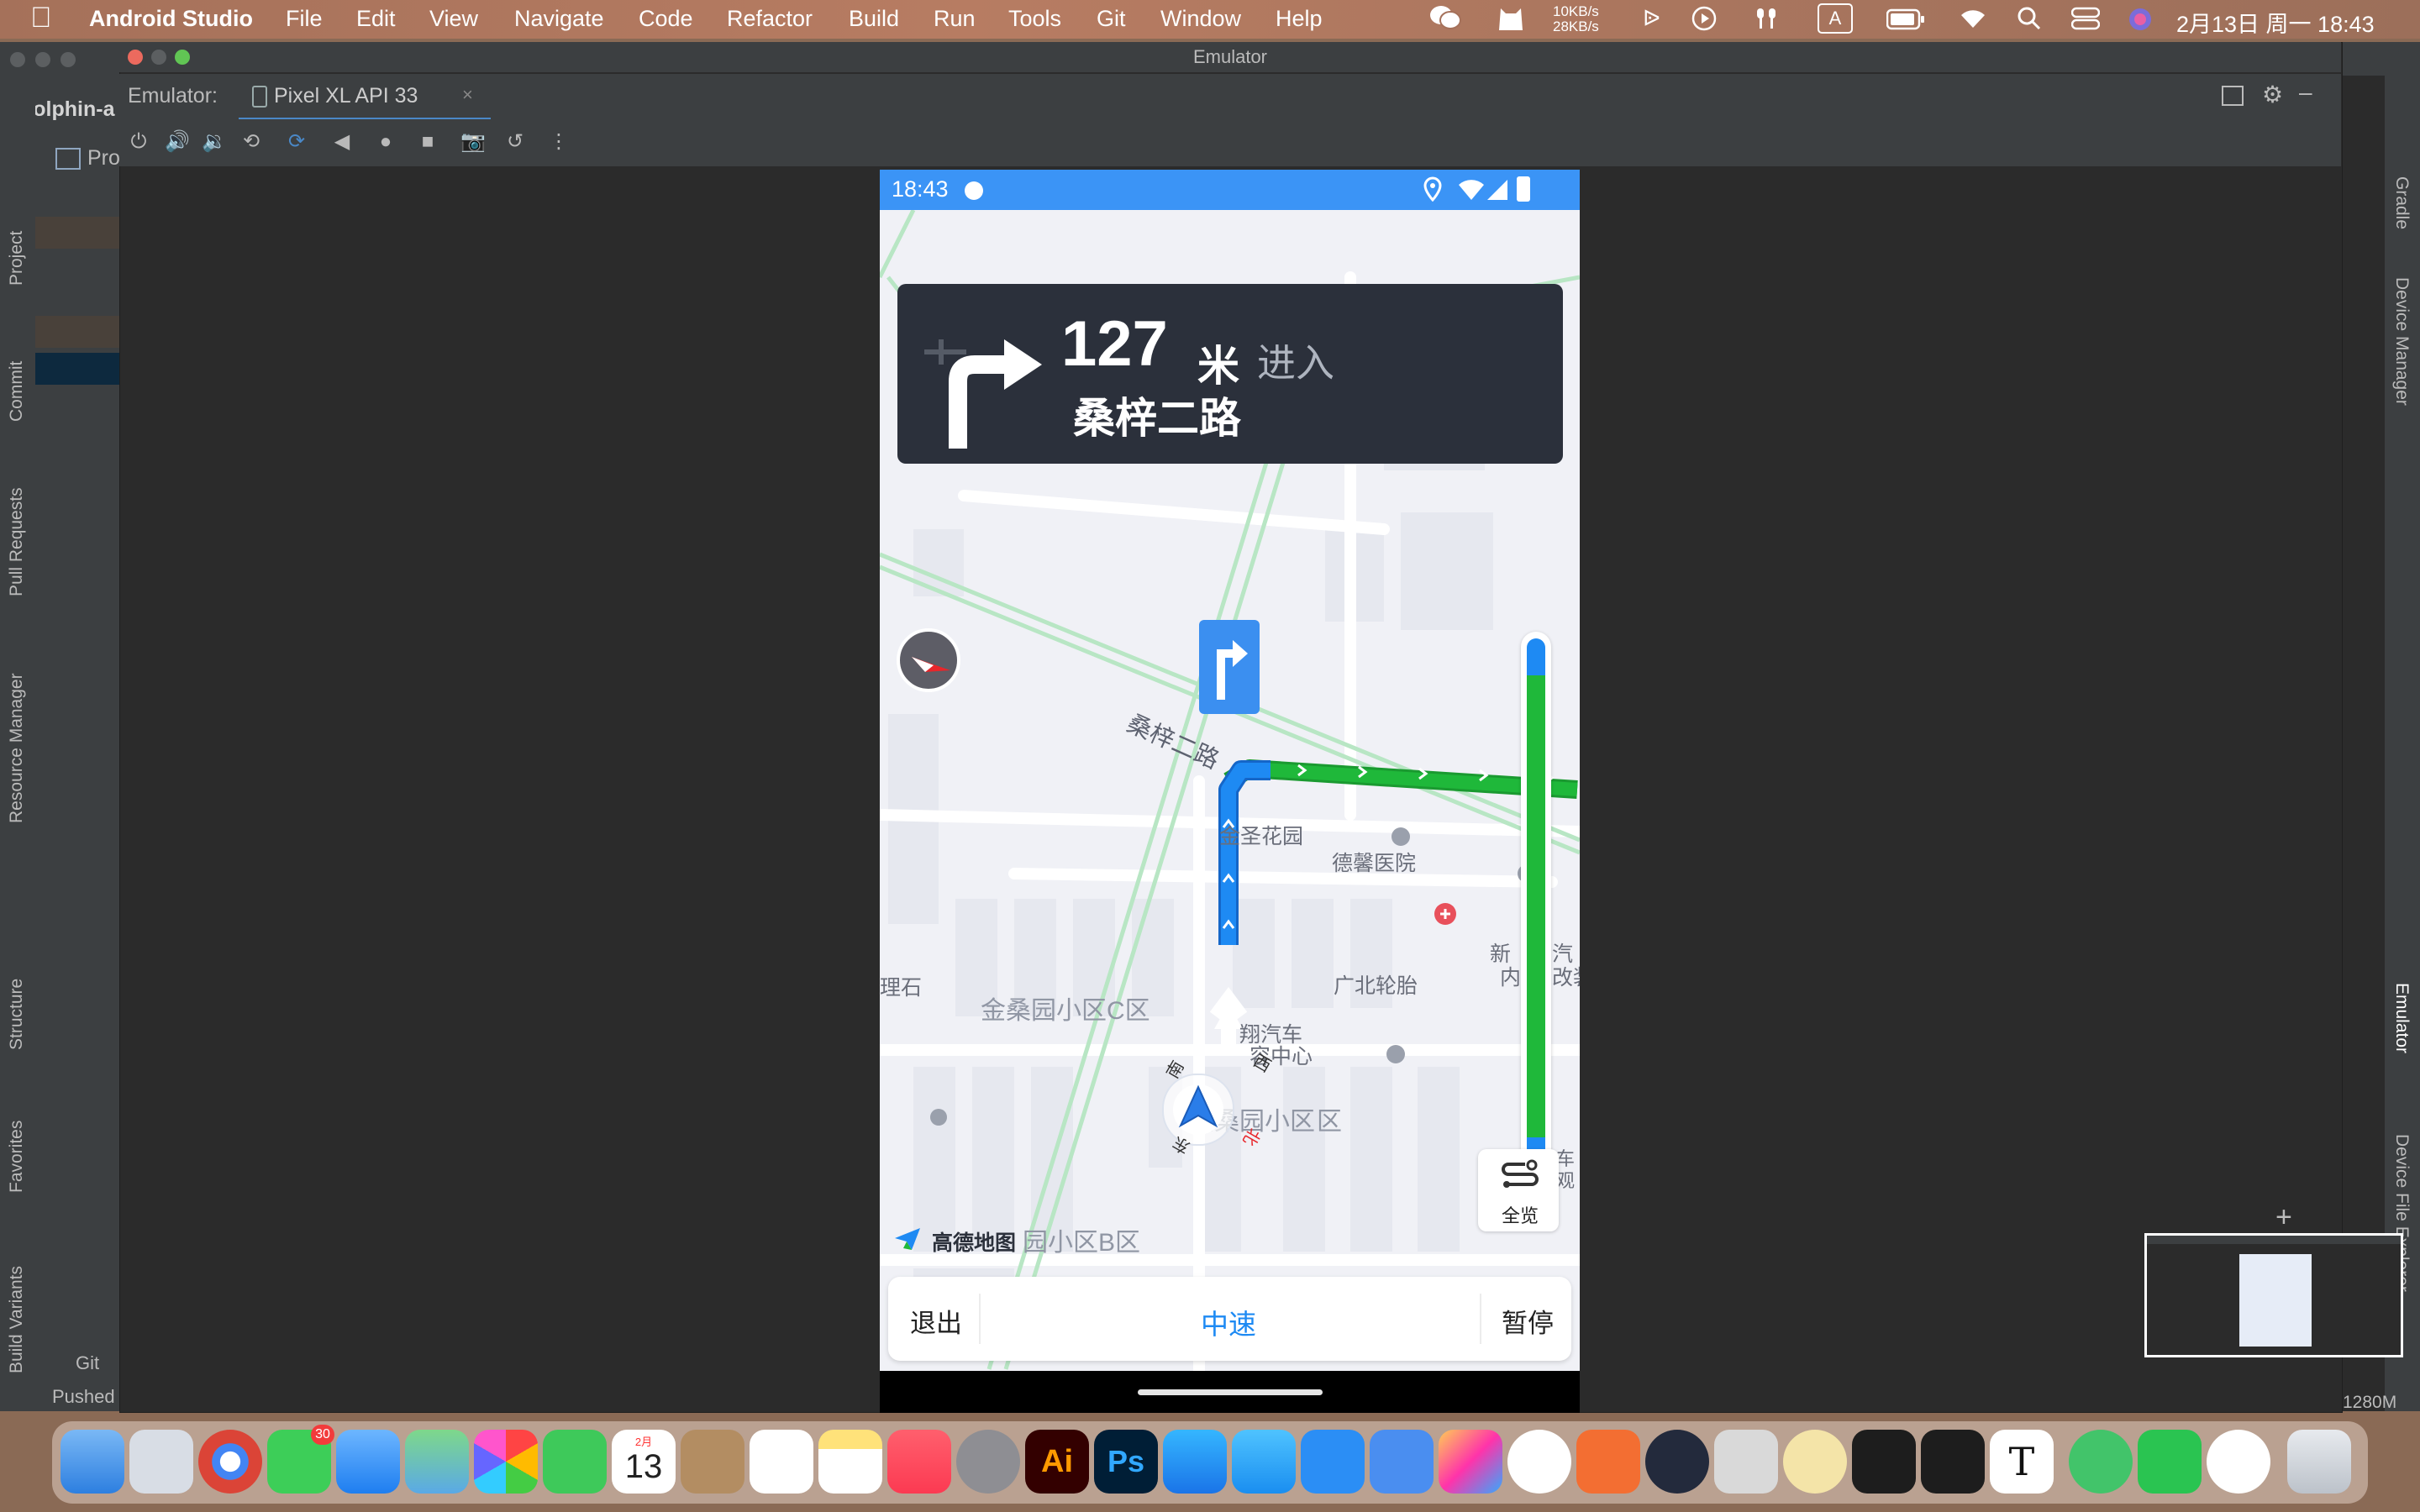 The width and height of the screenshot is (2420, 1512). Describe the element at coordinates (1766, 21) in the screenshot. I see `airpods-icon` at that location.